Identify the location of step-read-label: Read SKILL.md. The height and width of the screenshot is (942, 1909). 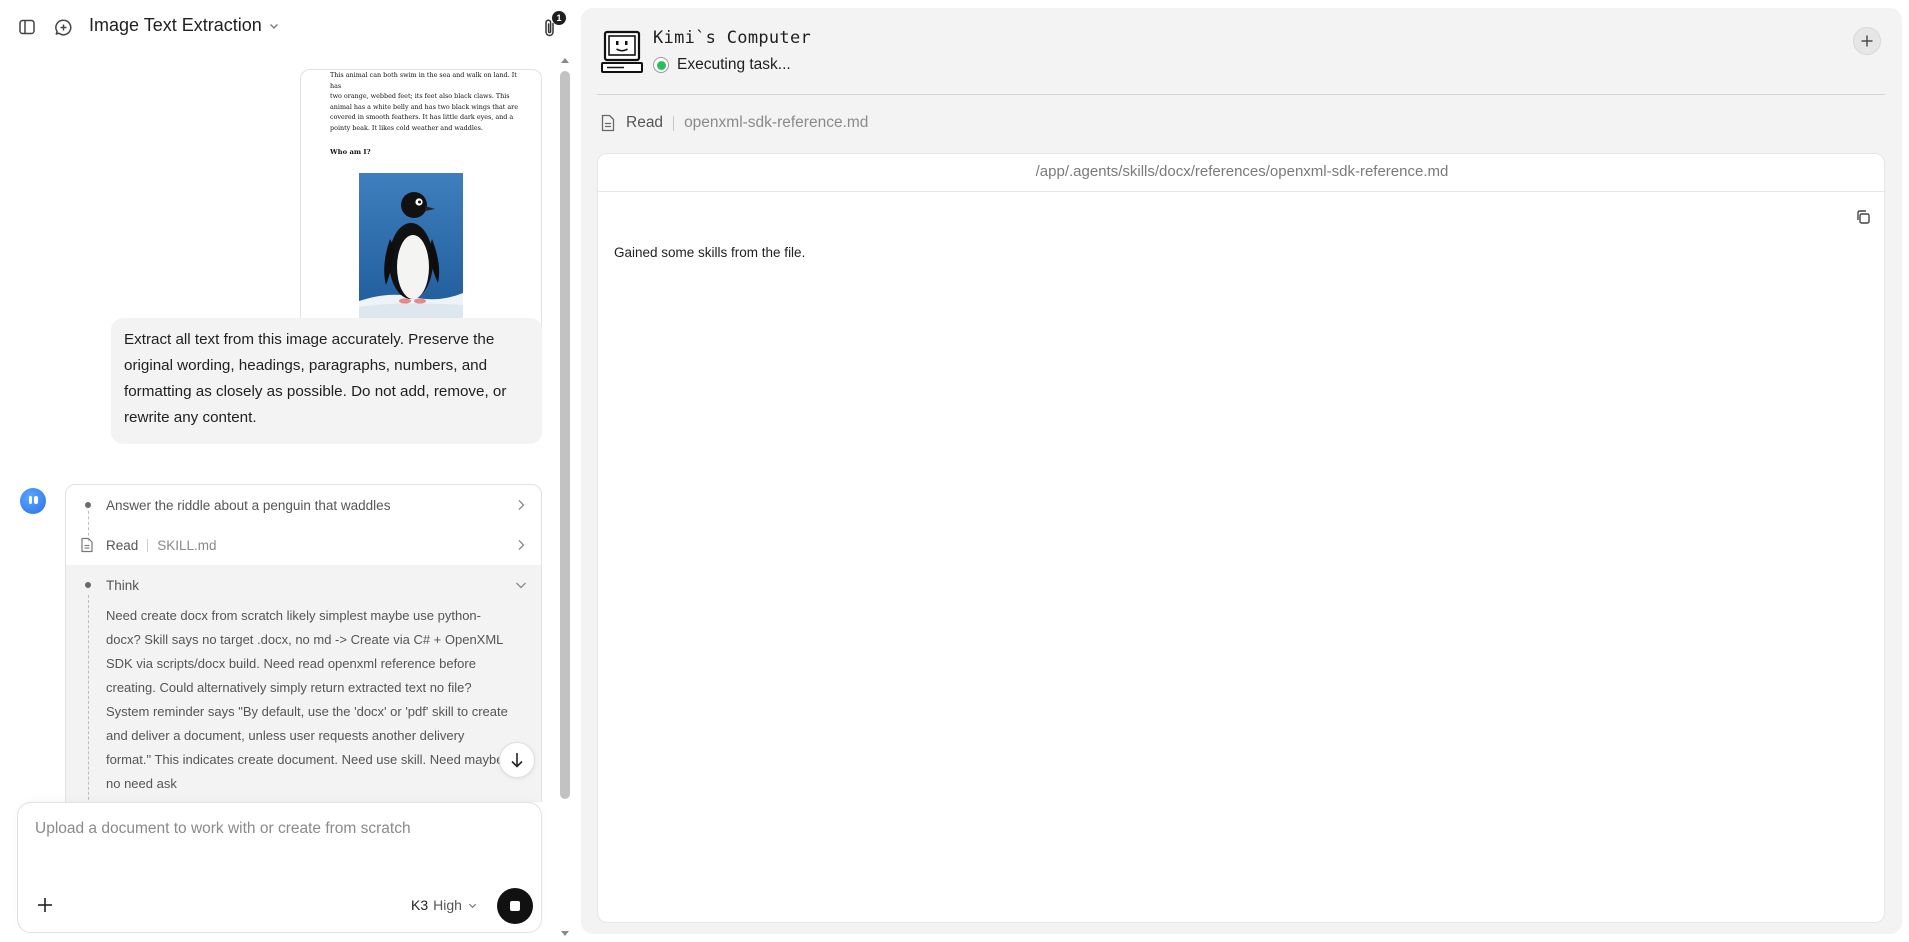
(161, 545).